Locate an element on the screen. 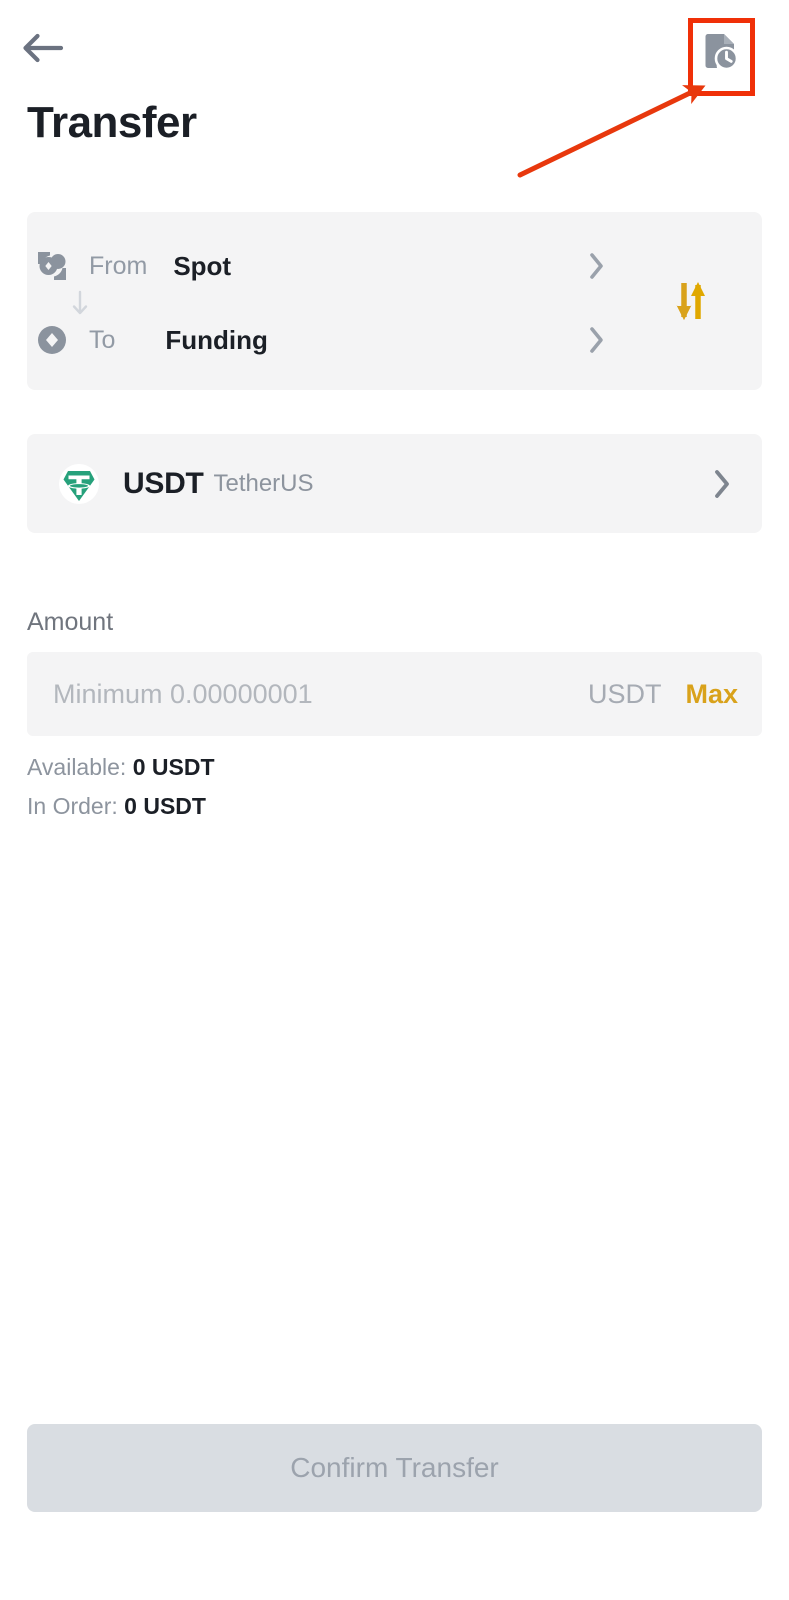 The image size is (789, 1600). max-button: Max is located at coordinates (711, 694).